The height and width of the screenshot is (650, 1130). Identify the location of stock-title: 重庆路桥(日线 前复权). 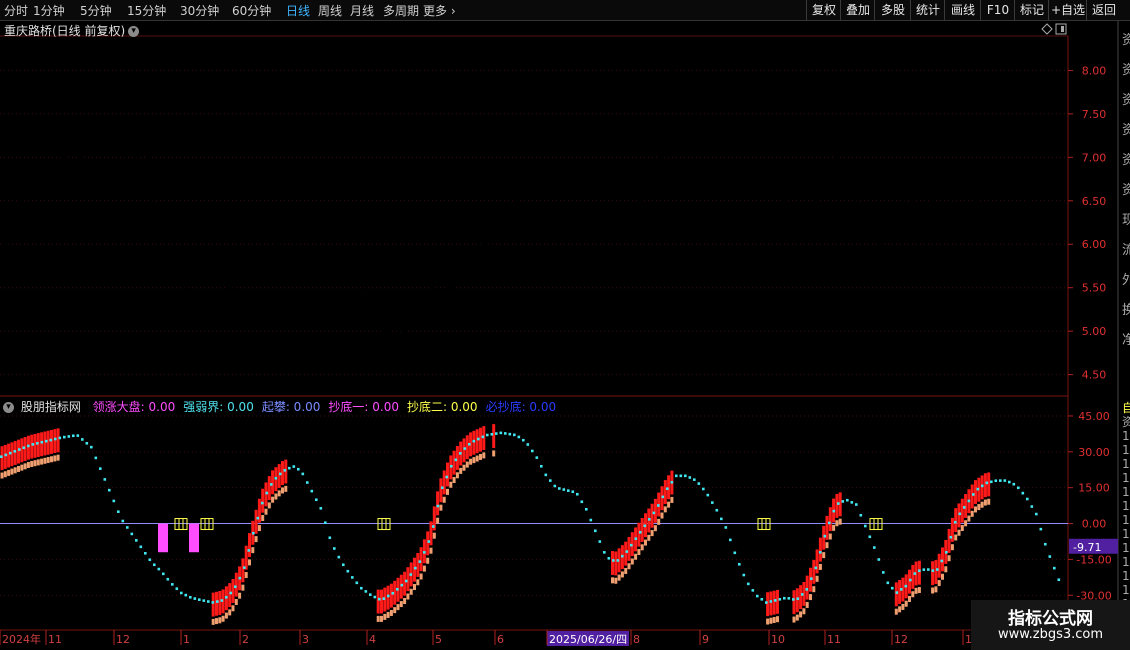
(65, 31).